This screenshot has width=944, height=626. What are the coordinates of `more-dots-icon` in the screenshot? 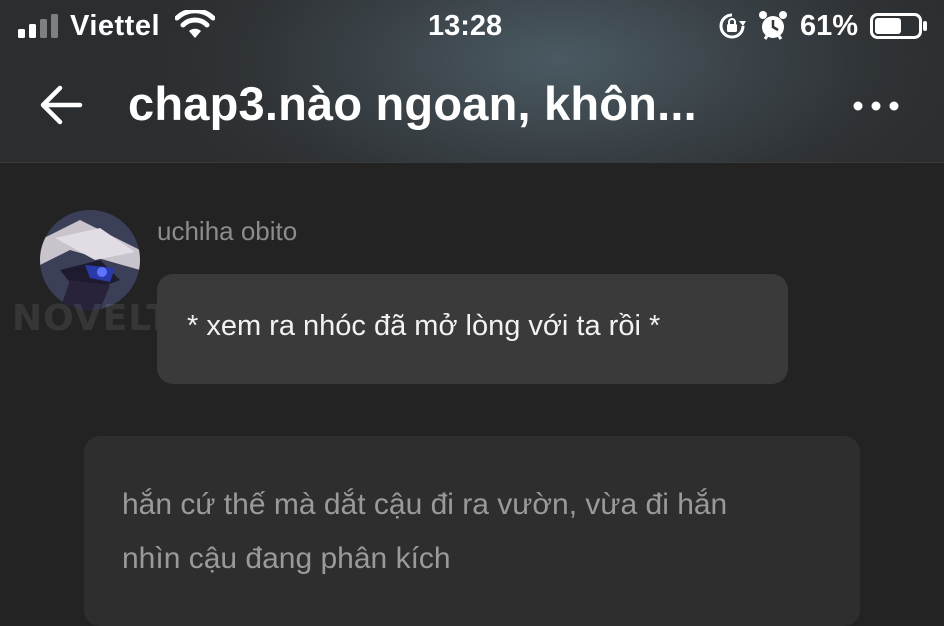 It's located at (876, 106).